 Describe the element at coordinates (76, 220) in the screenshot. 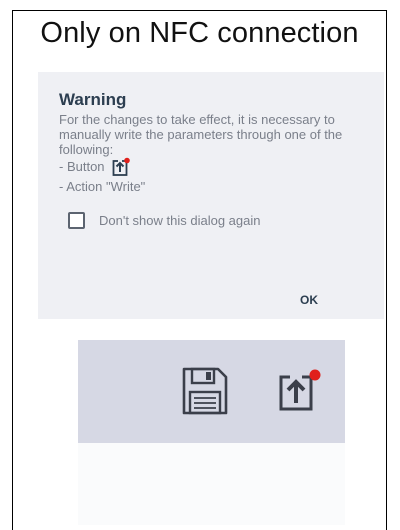

I see `dont-show-again-checkbox` at that location.